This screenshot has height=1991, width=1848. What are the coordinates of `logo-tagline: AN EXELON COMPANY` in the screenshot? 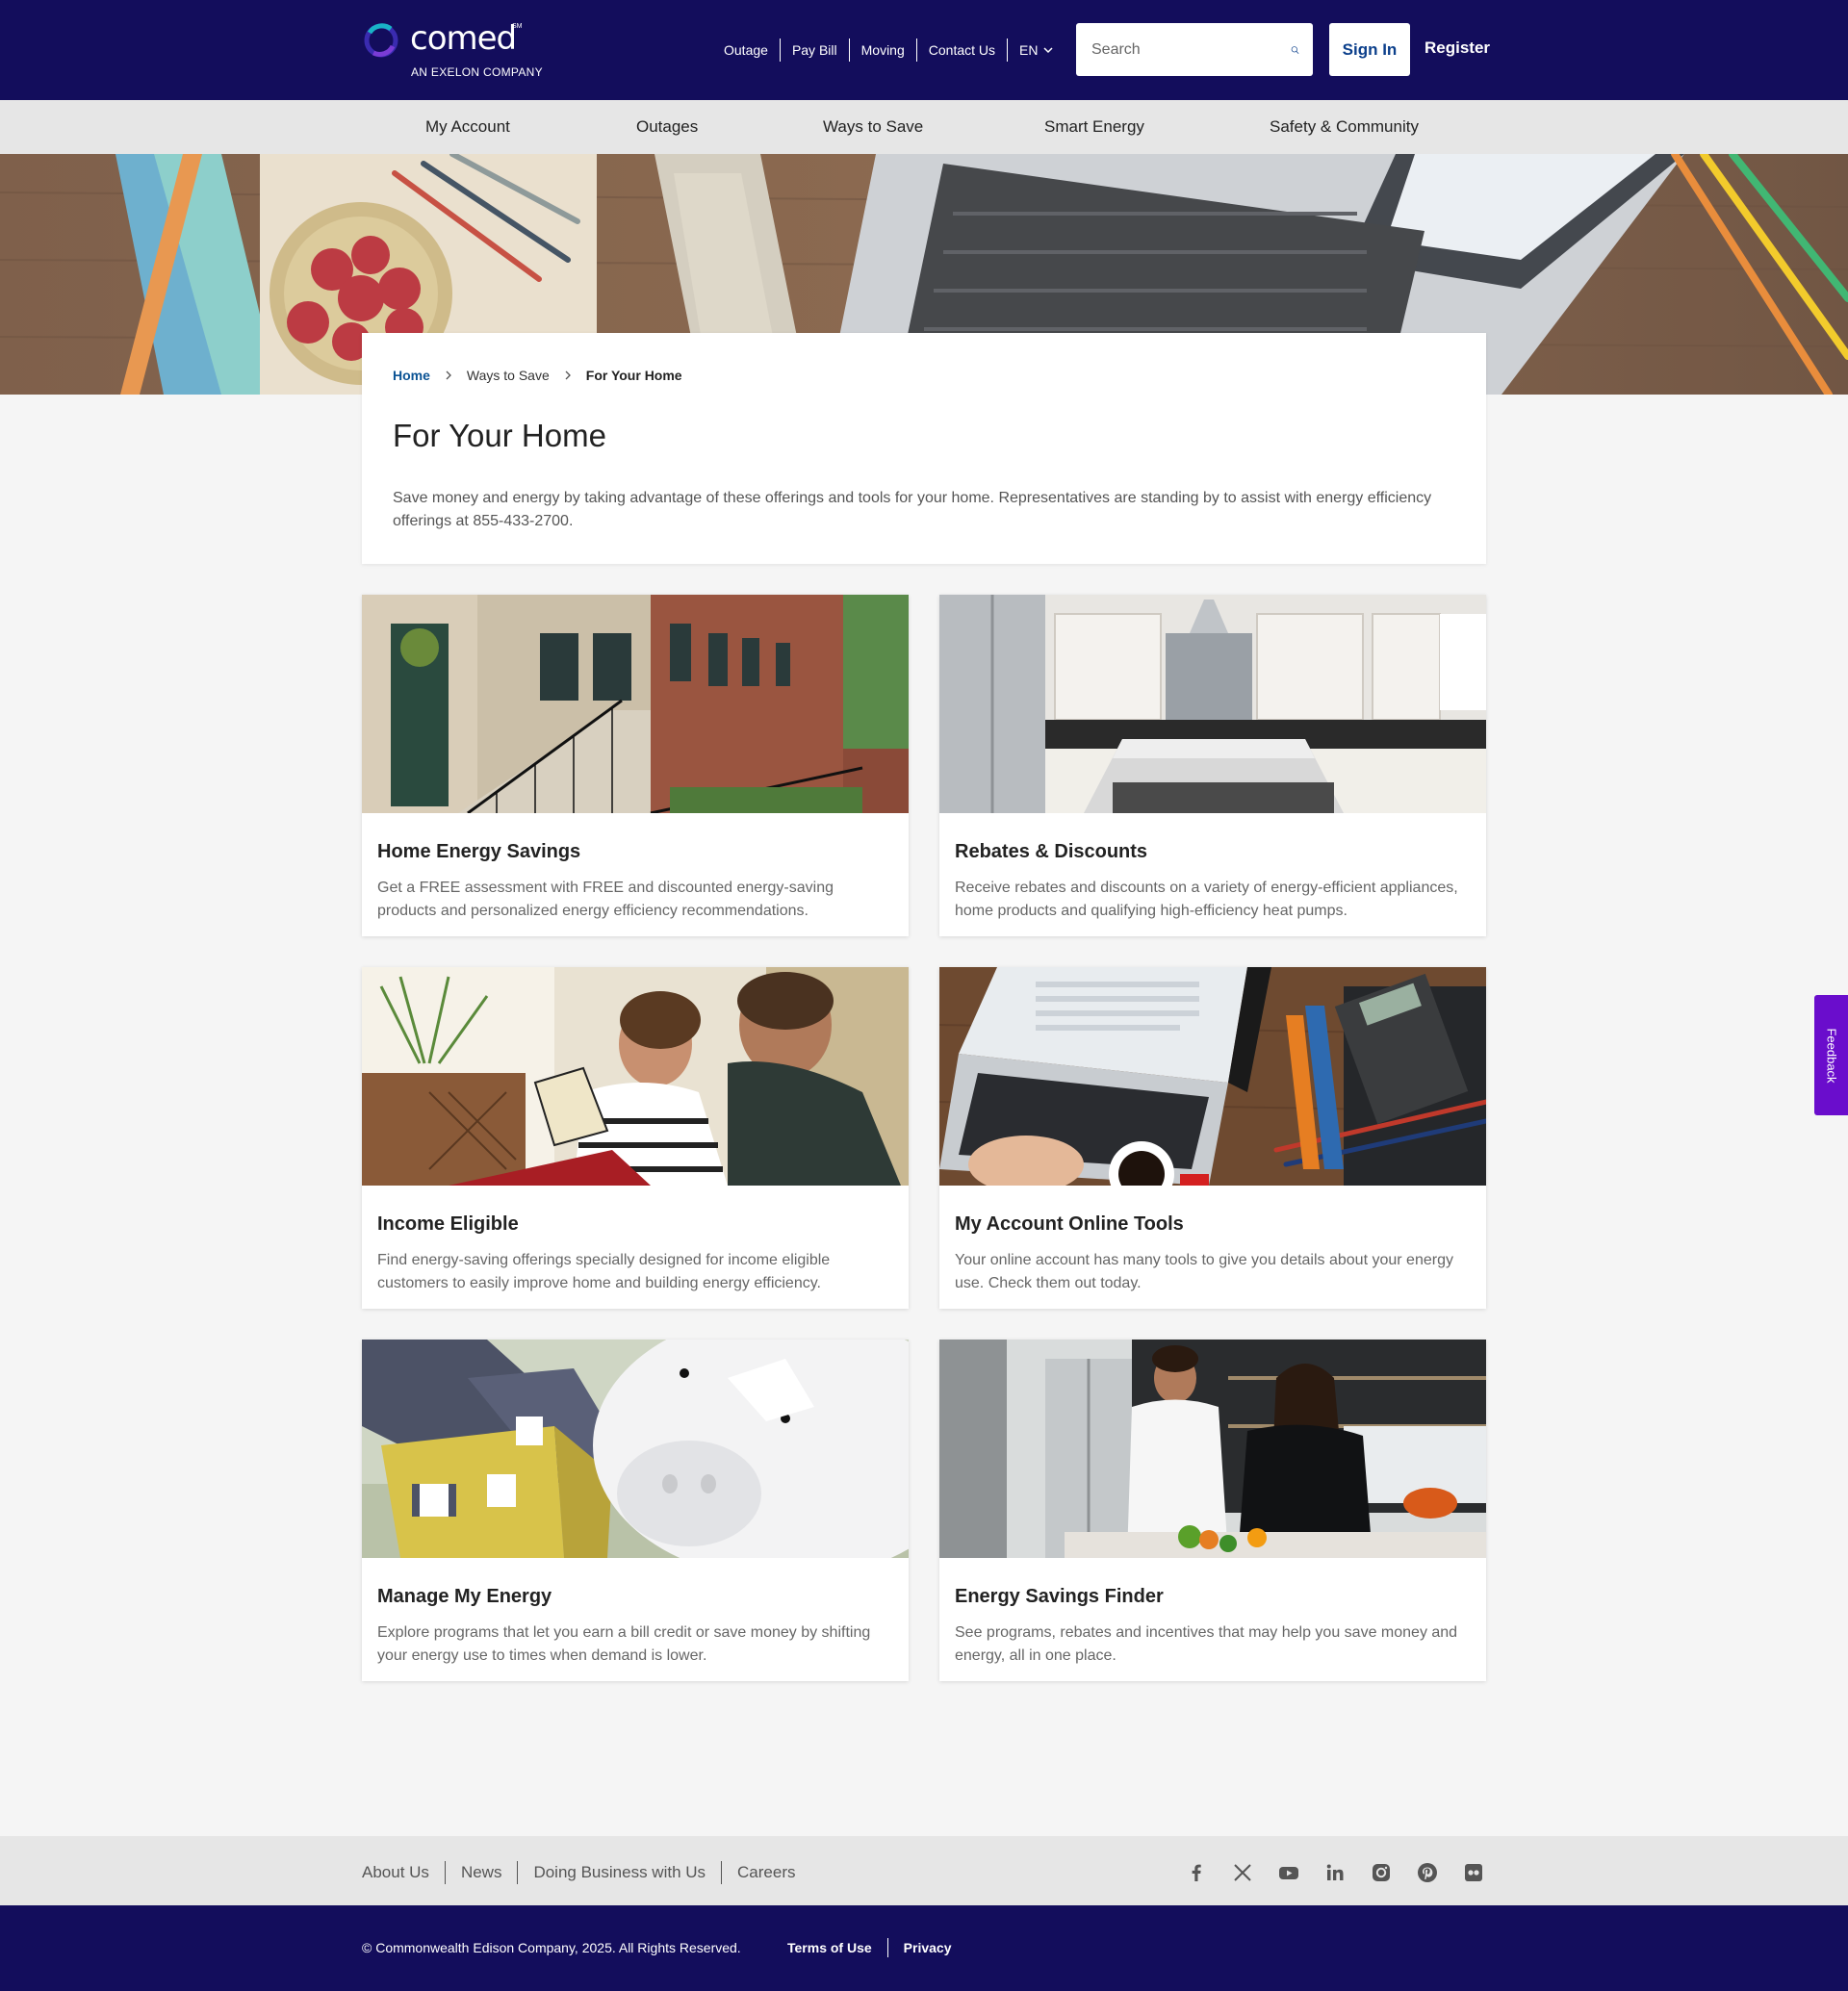 It's located at (477, 72).